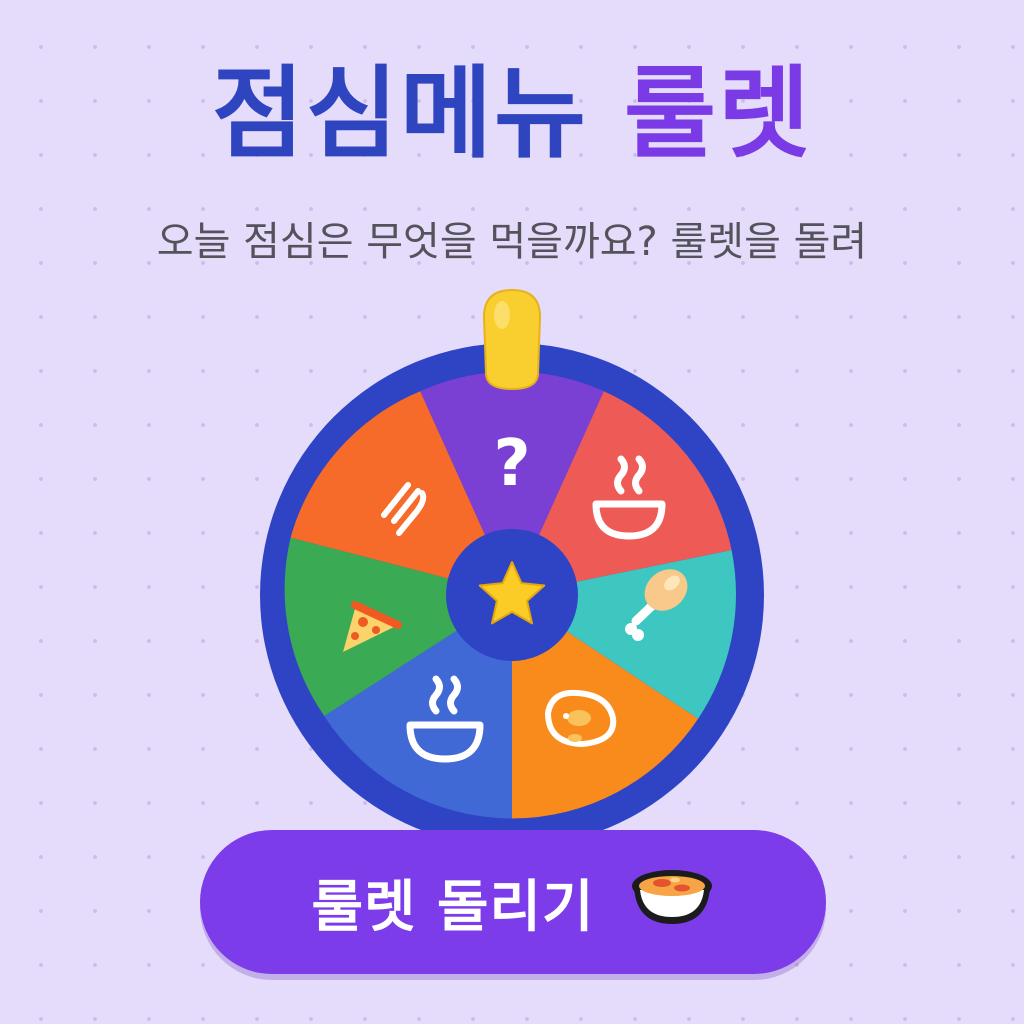 The width and height of the screenshot is (1024, 1024). Describe the element at coordinates (453, 907) in the screenshot. I see `spin-button-label: 룰렛 돌리기` at that location.